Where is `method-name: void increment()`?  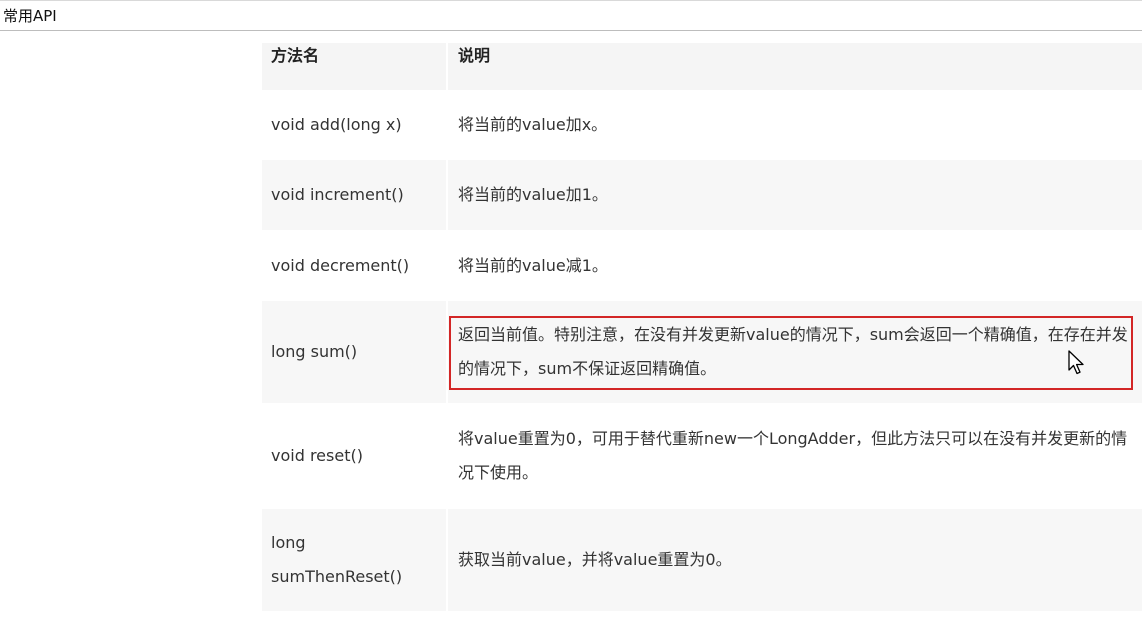
method-name: void increment() is located at coordinates (355, 195).